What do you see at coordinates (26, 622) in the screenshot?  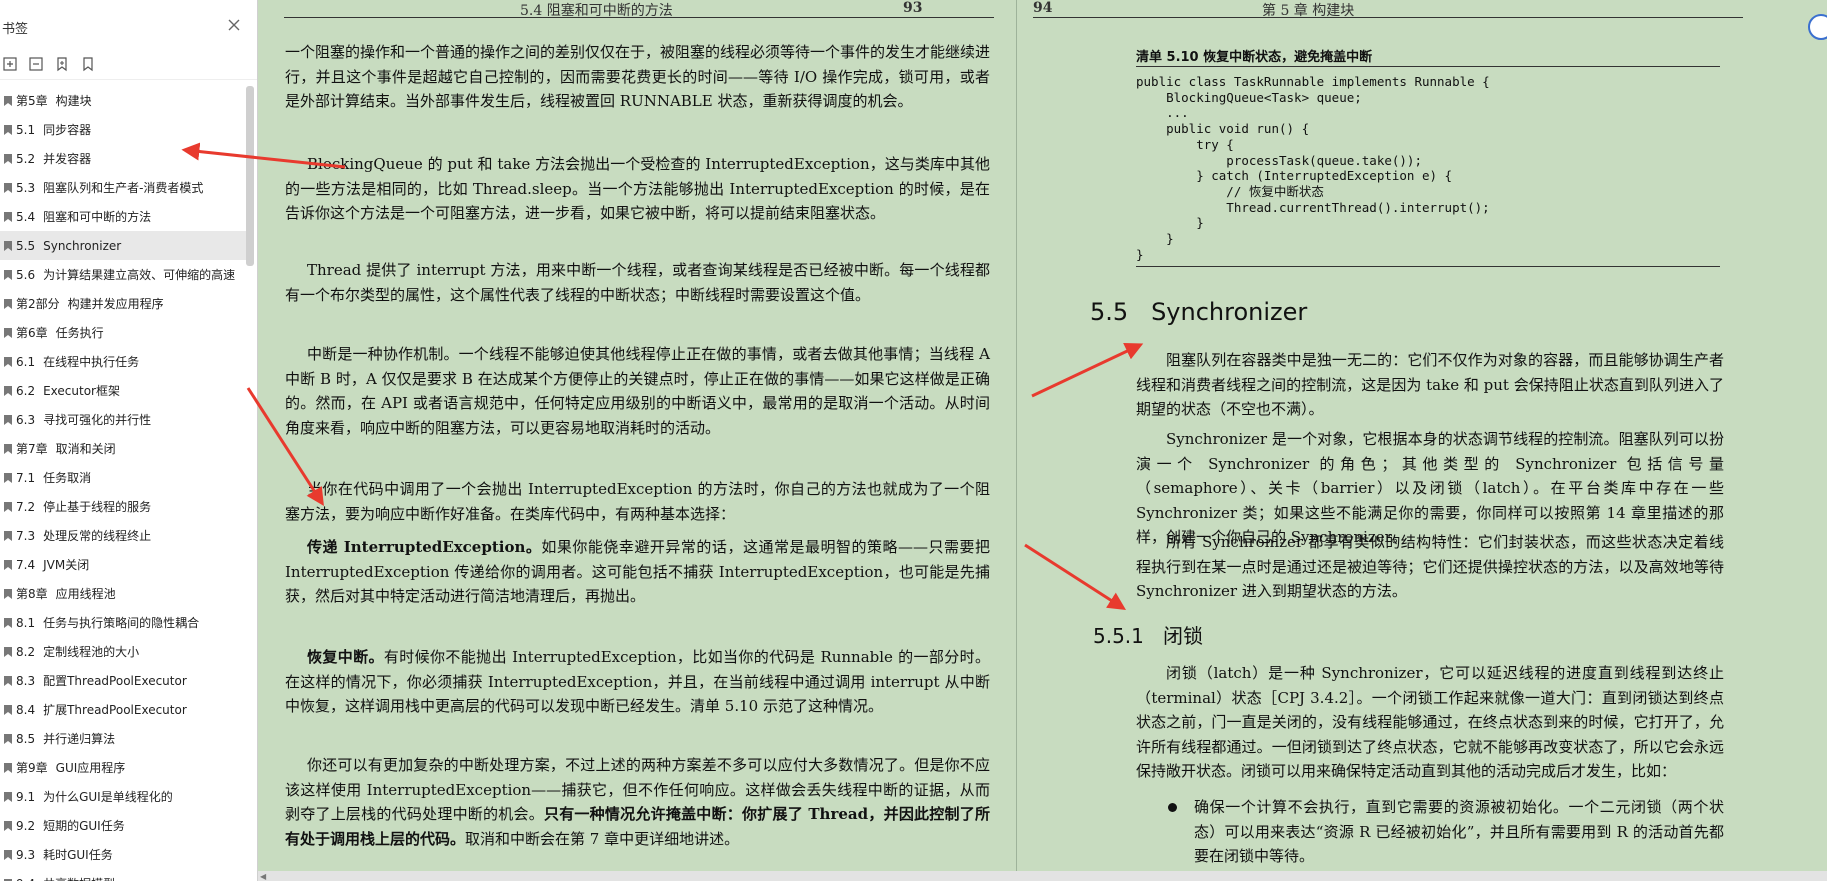 I see `bookmark-number: 8.1` at bounding box center [26, 622].